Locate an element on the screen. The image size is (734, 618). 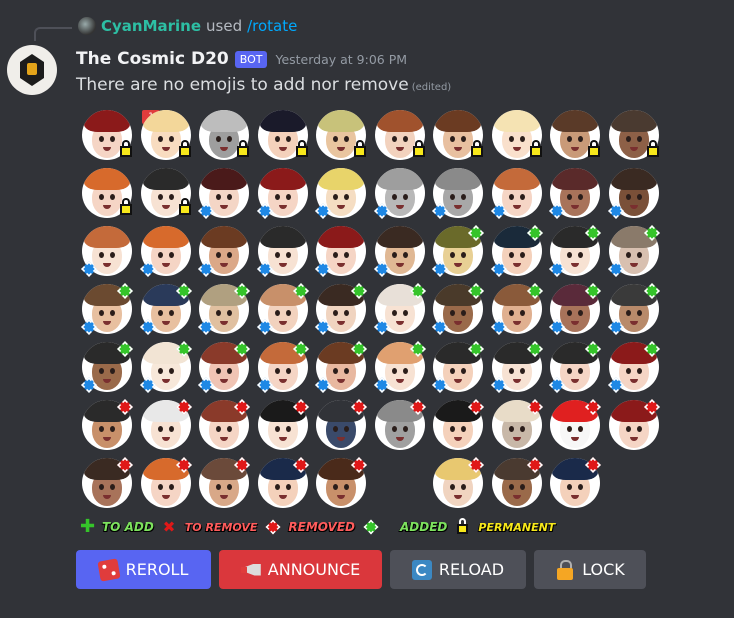
replied-user-avatar is located at coordinates (87, 26).